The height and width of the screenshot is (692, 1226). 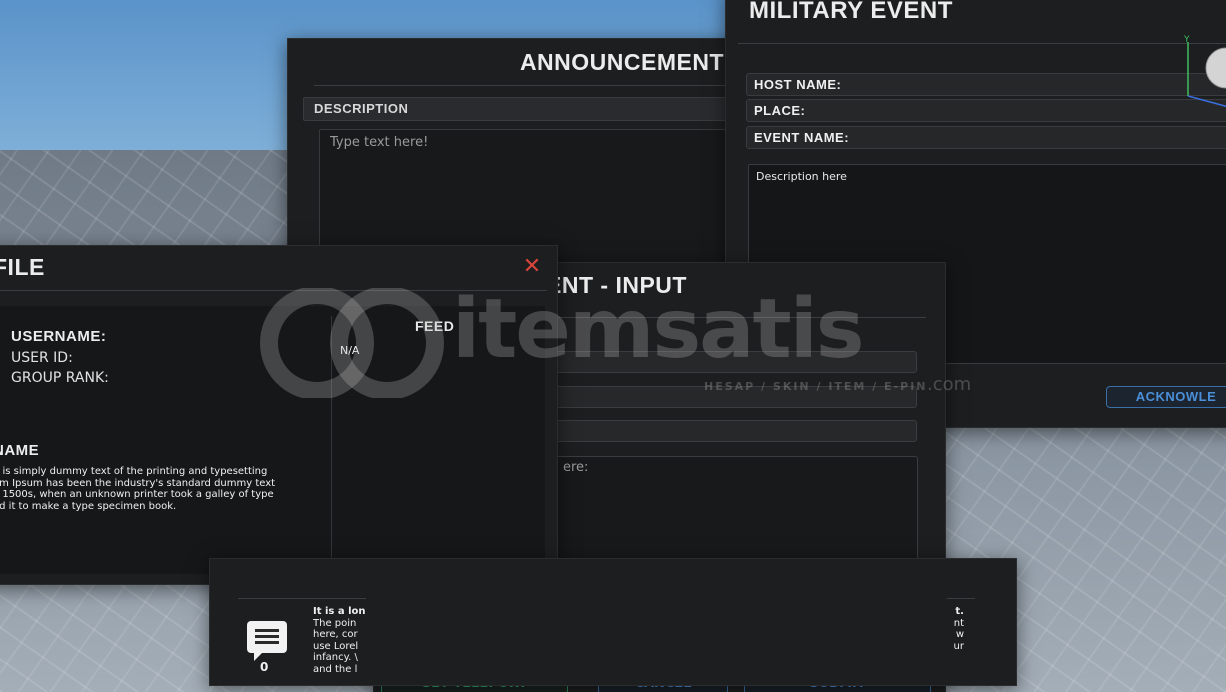 What do you see at coordinates (986, 137) in the screenshot?
I see `event-name-field: EVENT NAME:` at bounding box center [986, 137].